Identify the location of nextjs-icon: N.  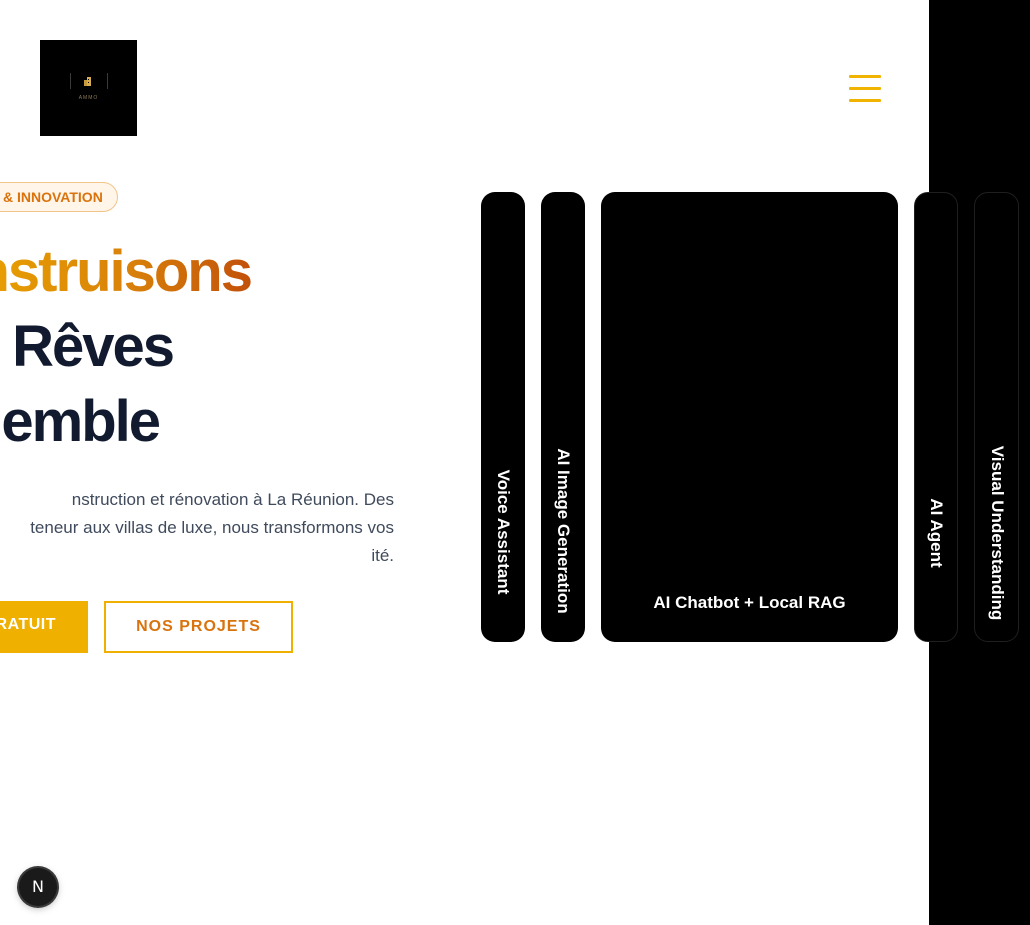
(38, 887).